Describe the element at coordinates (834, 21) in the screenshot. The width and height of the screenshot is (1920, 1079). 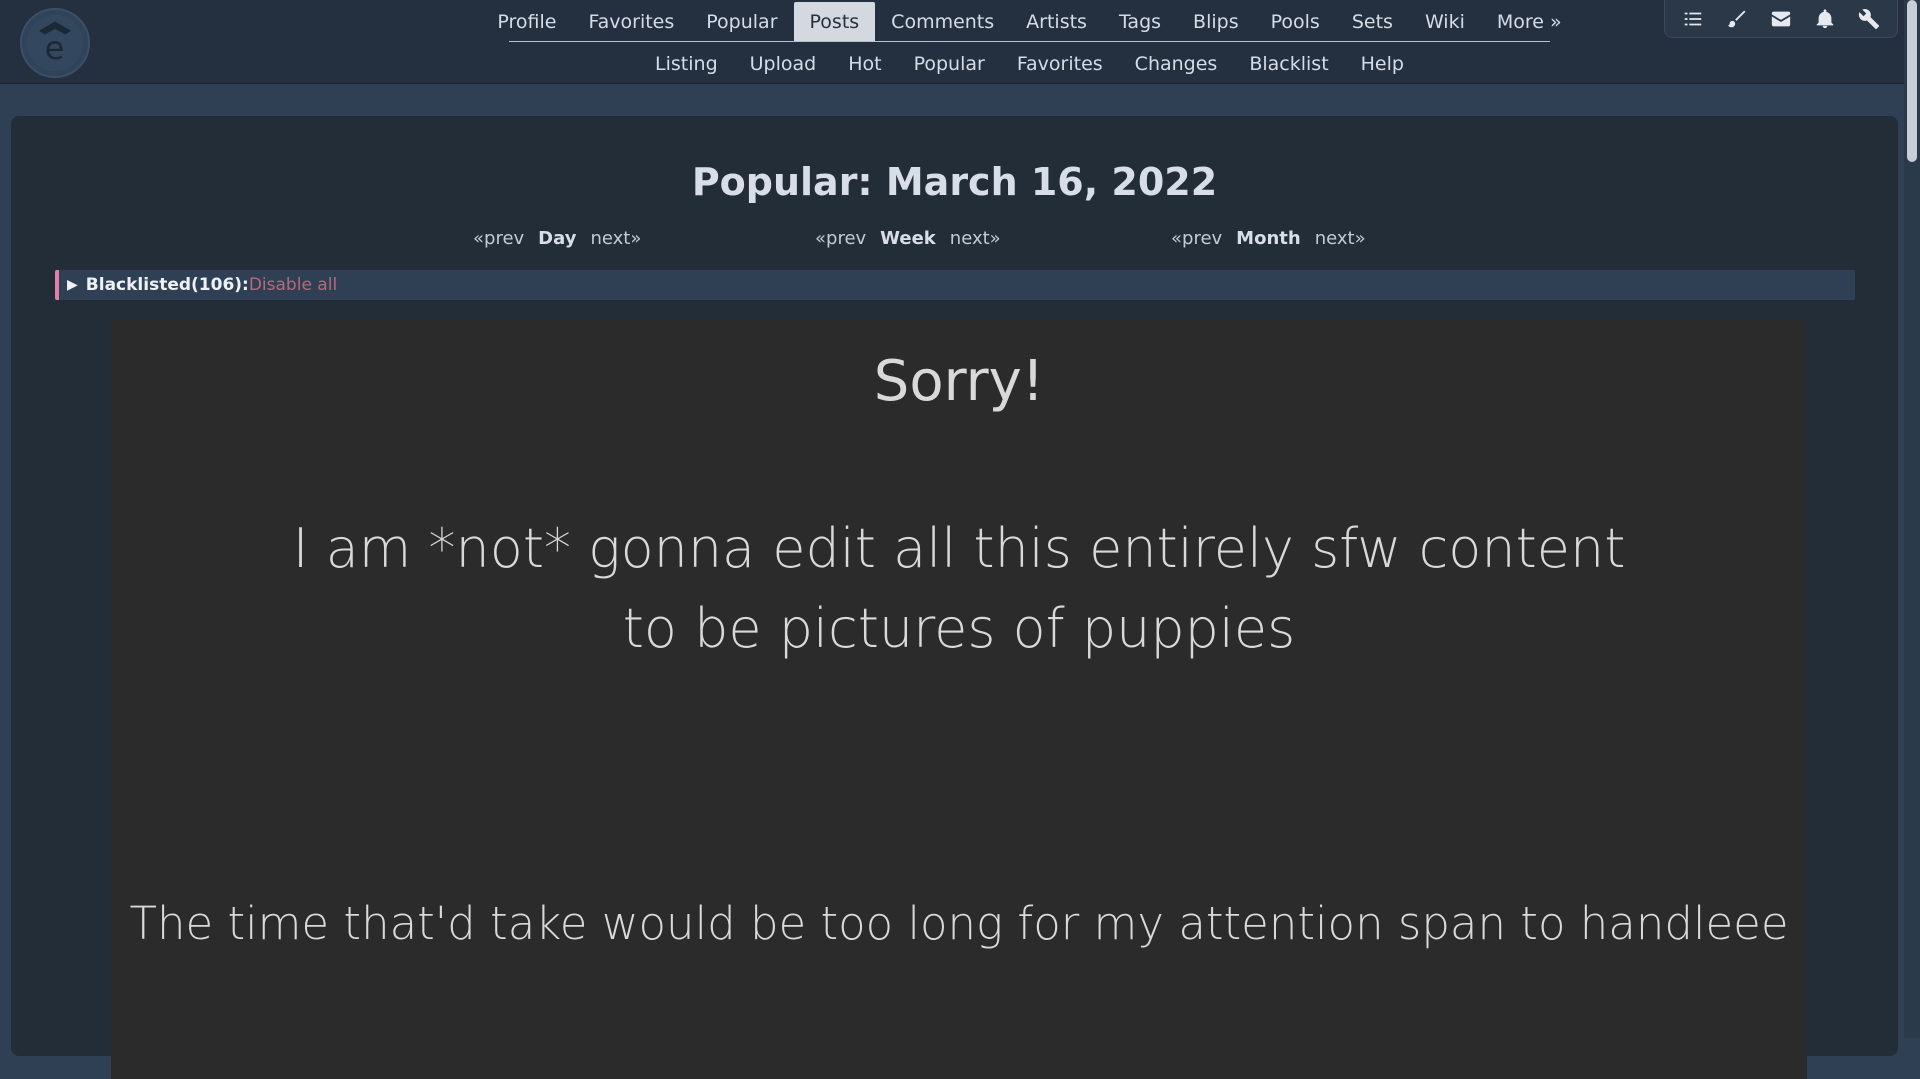
I see `nav-posts: Posts` at that location.